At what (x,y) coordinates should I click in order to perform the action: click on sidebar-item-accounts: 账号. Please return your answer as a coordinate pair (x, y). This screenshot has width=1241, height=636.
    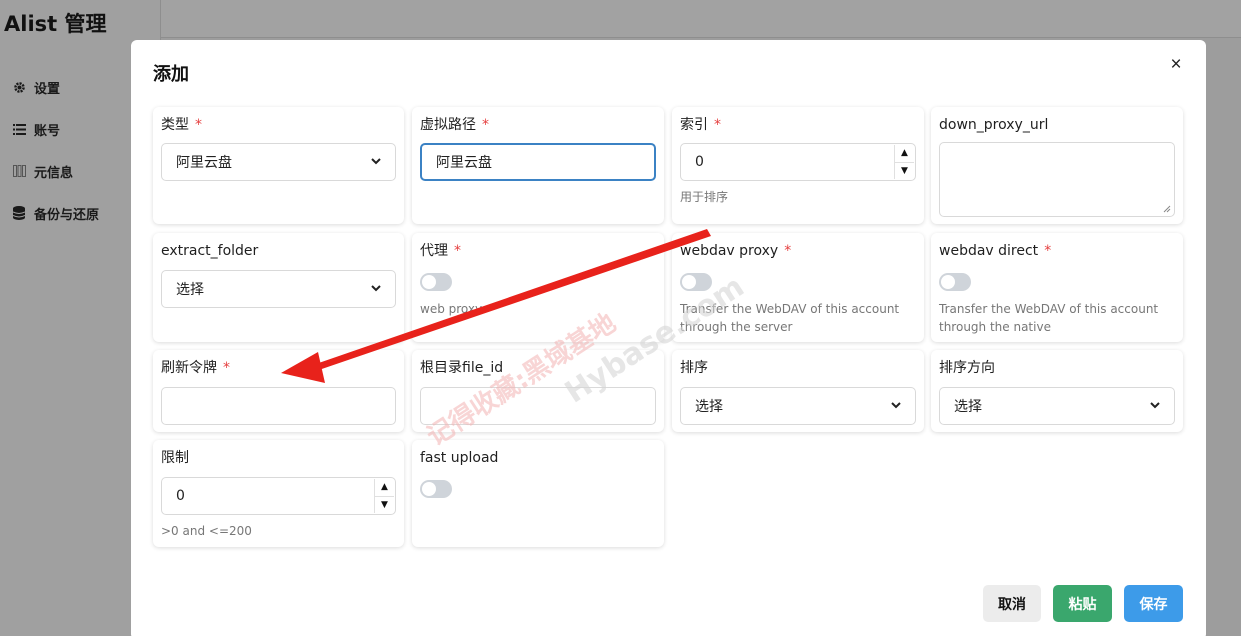
    Looking at the image, I should click on (55, 129).